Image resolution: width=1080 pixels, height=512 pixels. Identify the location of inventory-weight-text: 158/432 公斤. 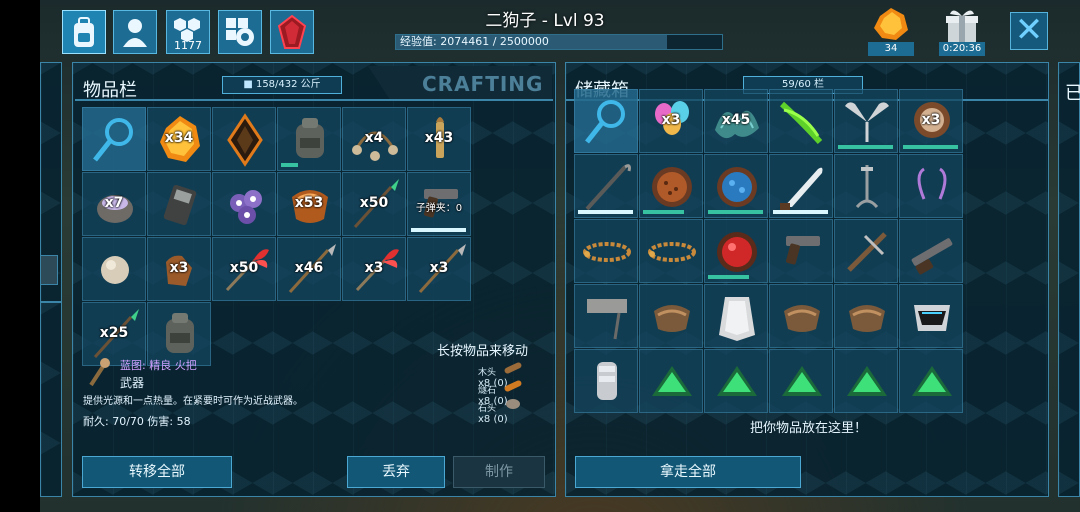
(288, 84).